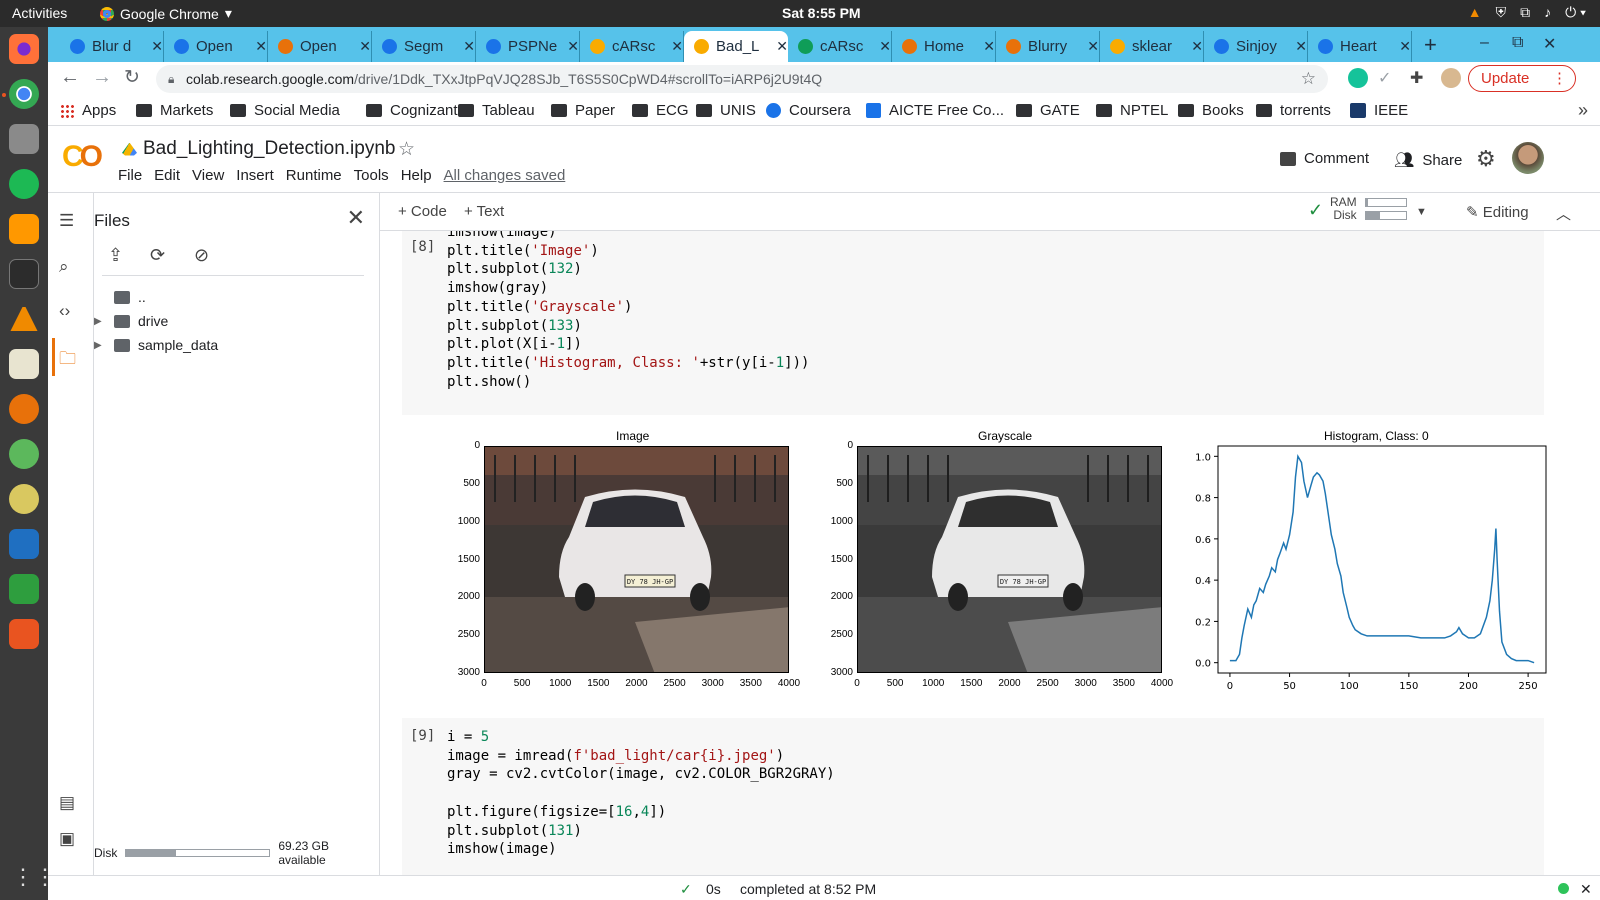 Image resolution: width=1600 pixels, height=900 pixels. Describe the element at coordinates (1563, 888) in the screenshot. I see `runtime-status-indicator` at that location.